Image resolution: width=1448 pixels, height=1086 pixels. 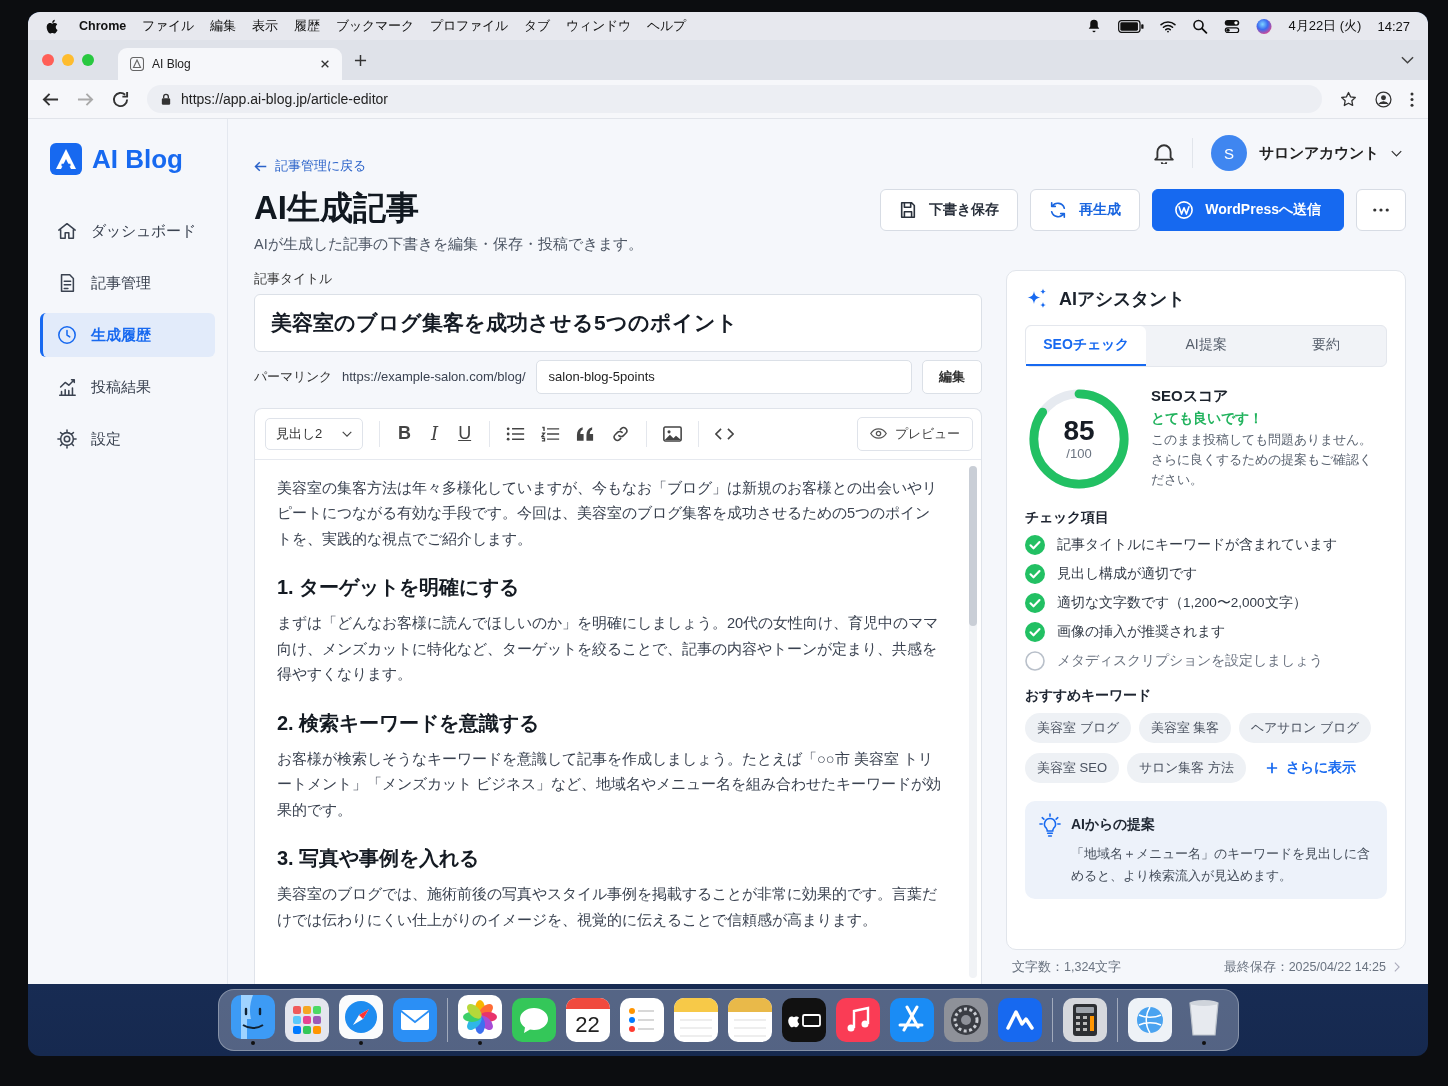 I want to click on face-app-icon, so click(x=252, y=1017).